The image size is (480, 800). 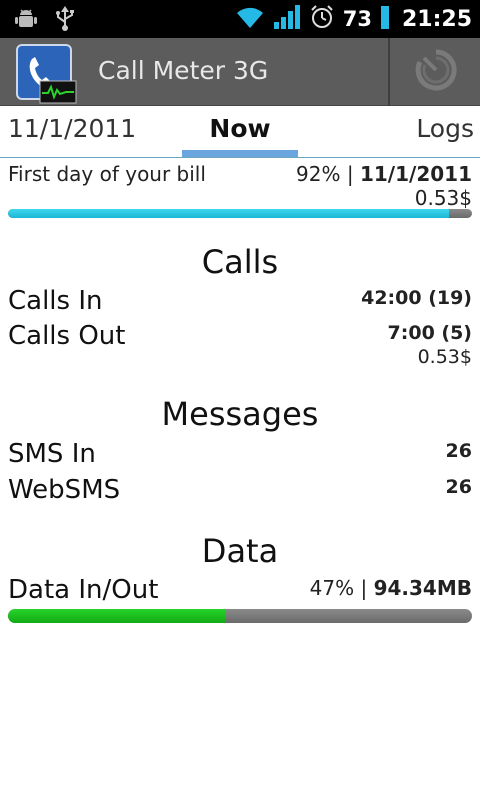 What do you see at coordinates (389, 72) in the screenshot?
I see `title-divider` at bounding box center [389, 72].